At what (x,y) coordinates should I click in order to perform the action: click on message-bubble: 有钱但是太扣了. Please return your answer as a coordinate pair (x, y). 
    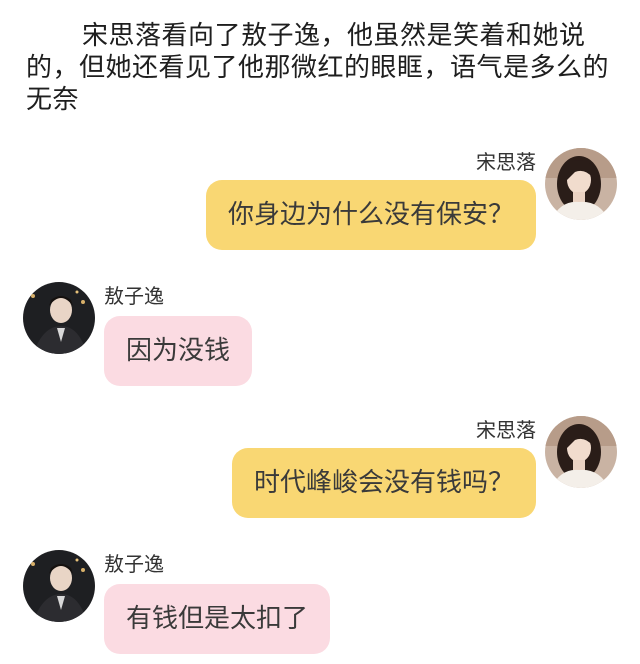
    Looking at the image, I should click on (217, 619).